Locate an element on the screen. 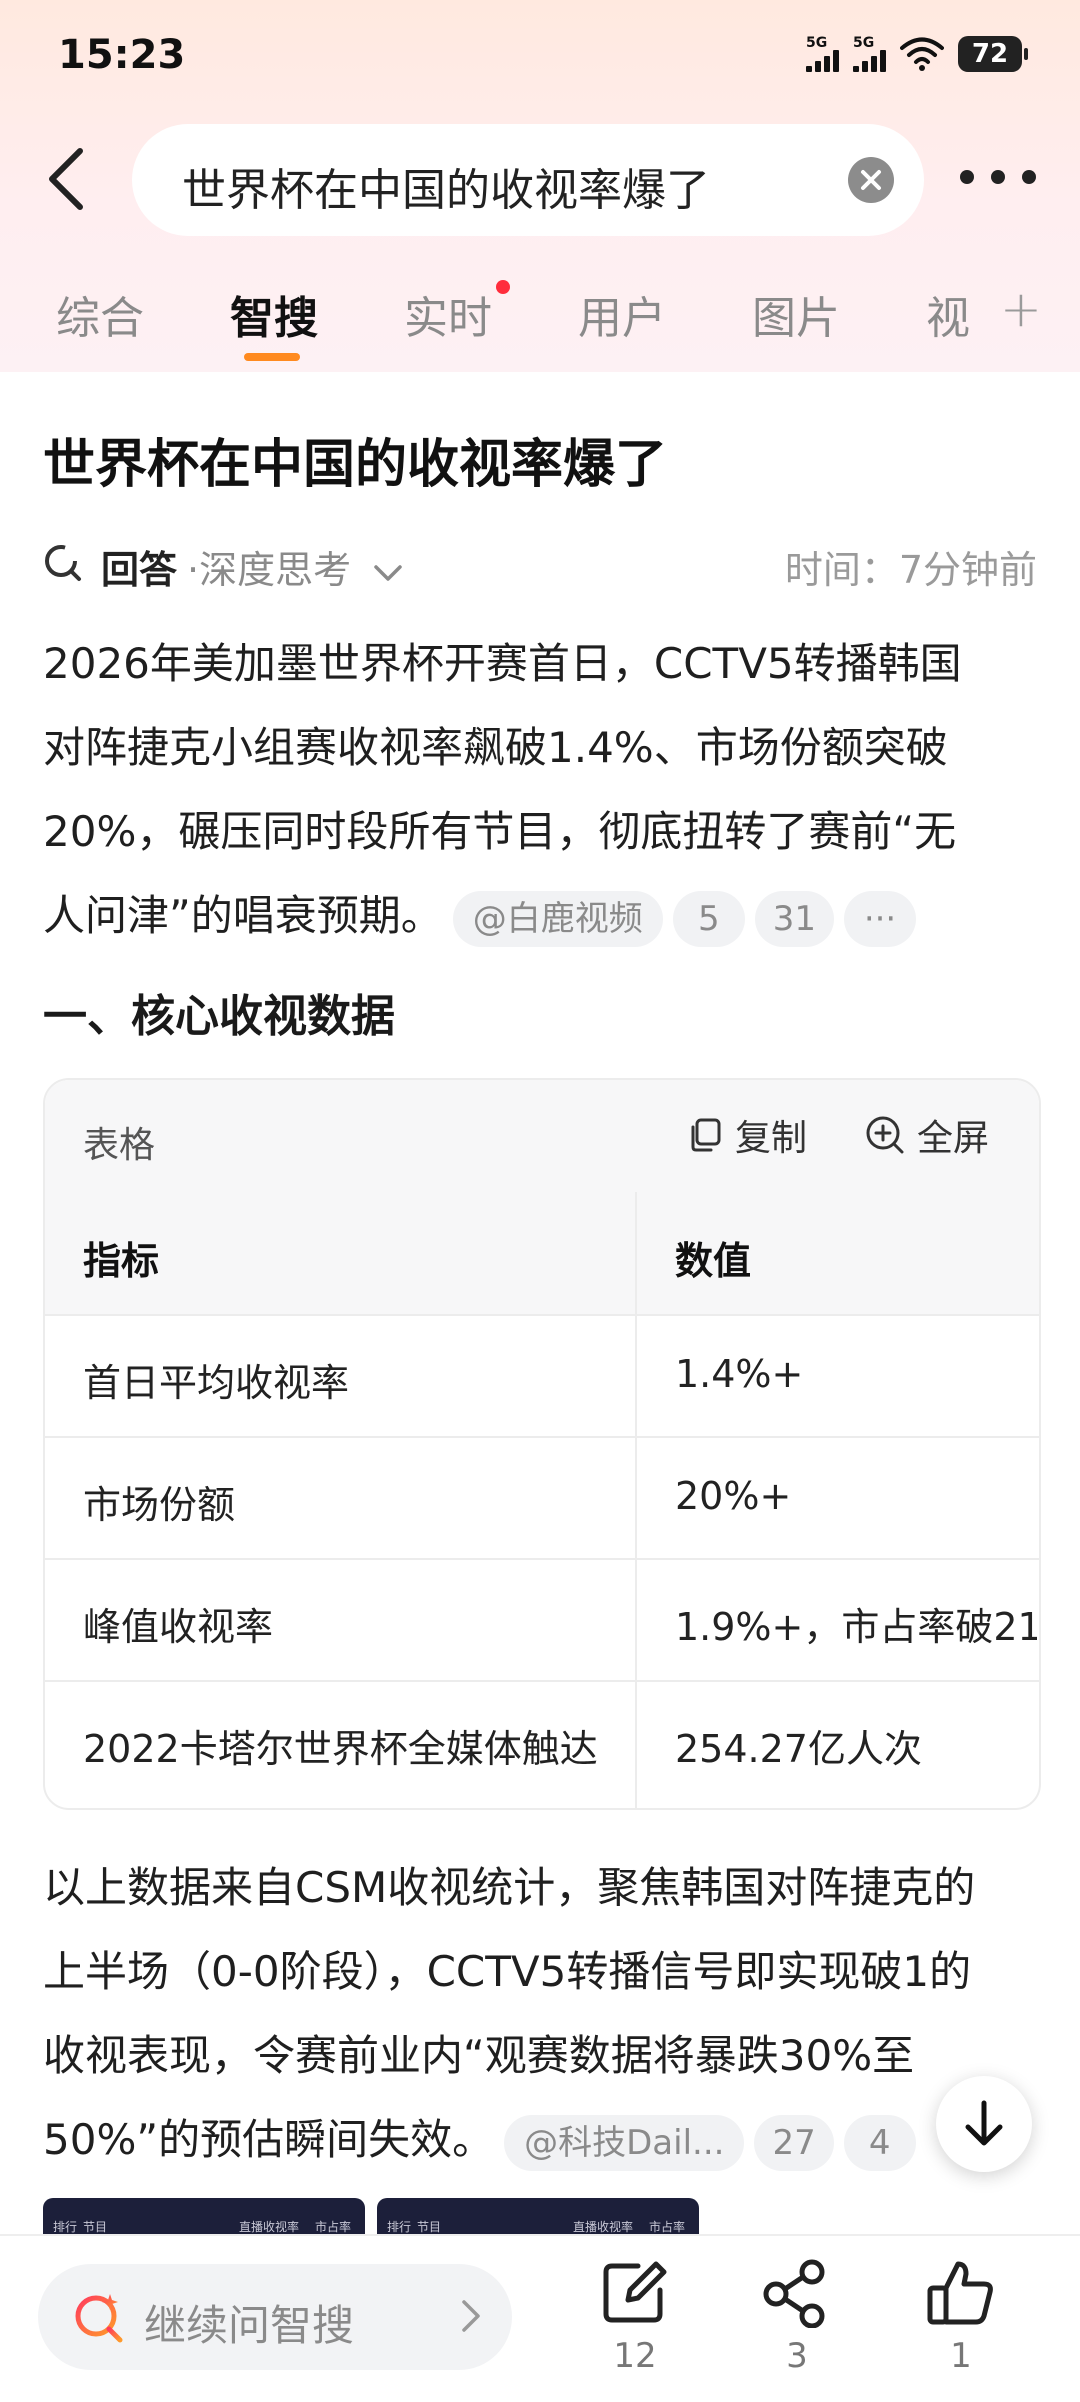  column-header: 指标 is located at coordinates (121, 1261).